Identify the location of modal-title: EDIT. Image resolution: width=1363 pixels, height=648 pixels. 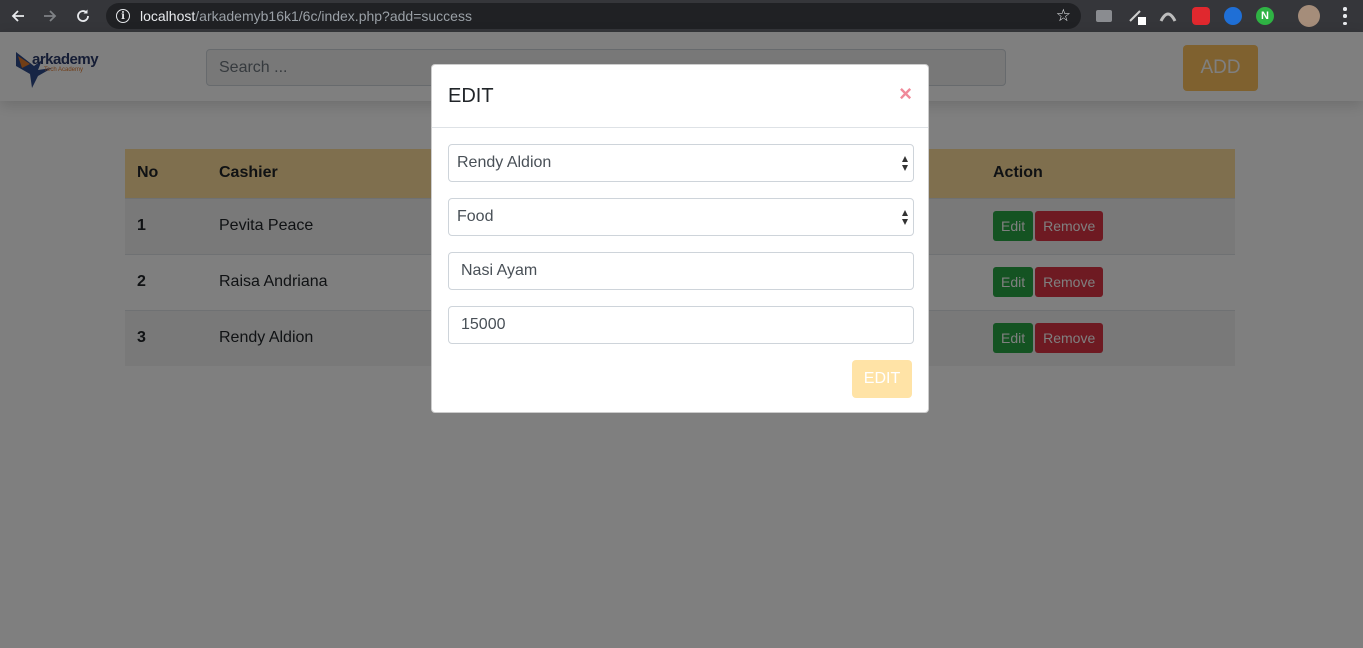
(471, 96).